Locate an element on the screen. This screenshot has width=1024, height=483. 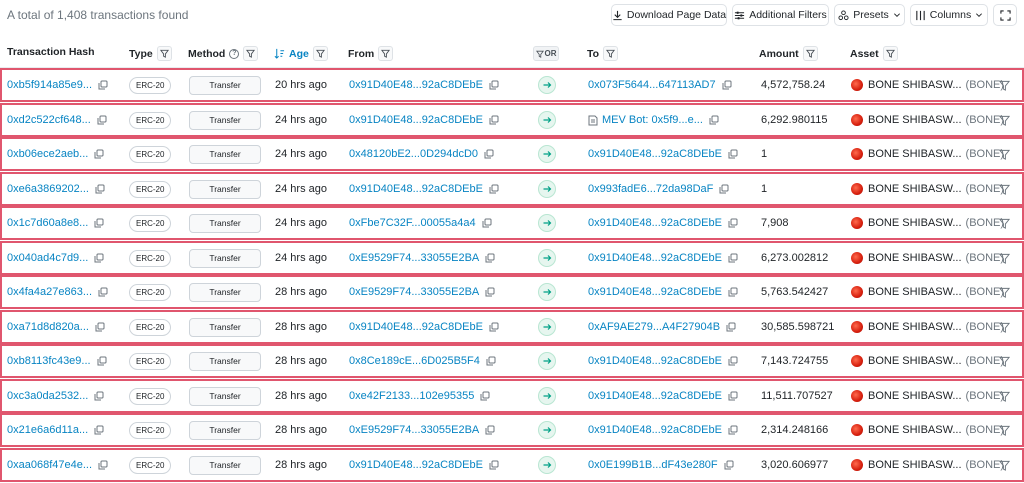
from-address-link: 0xe42F2133...102e95355 is located at coordinates (411, 396).